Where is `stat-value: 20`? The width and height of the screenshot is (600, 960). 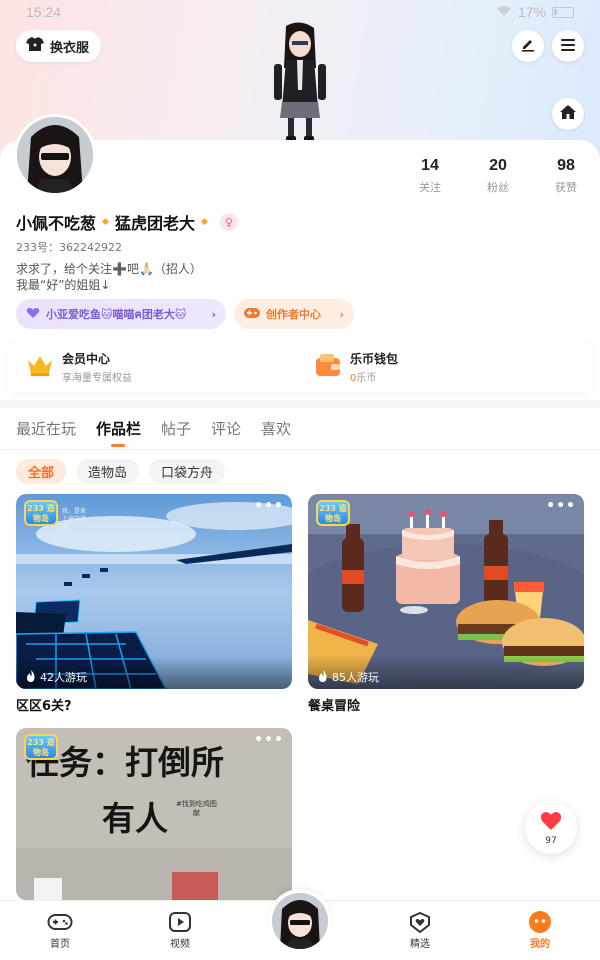 stat-value: 20 is located at coordinates (498, 165).